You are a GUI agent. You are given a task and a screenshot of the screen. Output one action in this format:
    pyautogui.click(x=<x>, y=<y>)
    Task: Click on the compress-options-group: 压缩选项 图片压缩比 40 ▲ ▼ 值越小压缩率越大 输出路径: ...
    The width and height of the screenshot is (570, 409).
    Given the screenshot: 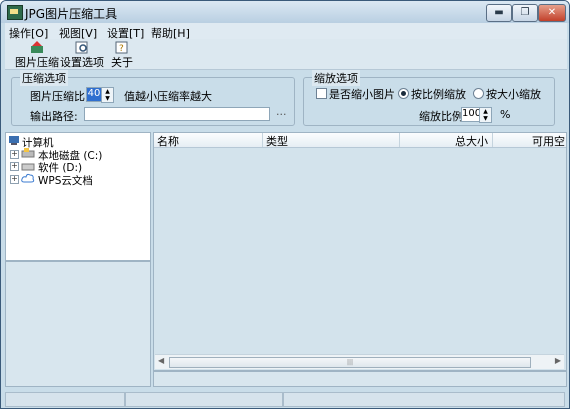 What is the action you would take?
    pyautogui.click(x=153, y=98)
    